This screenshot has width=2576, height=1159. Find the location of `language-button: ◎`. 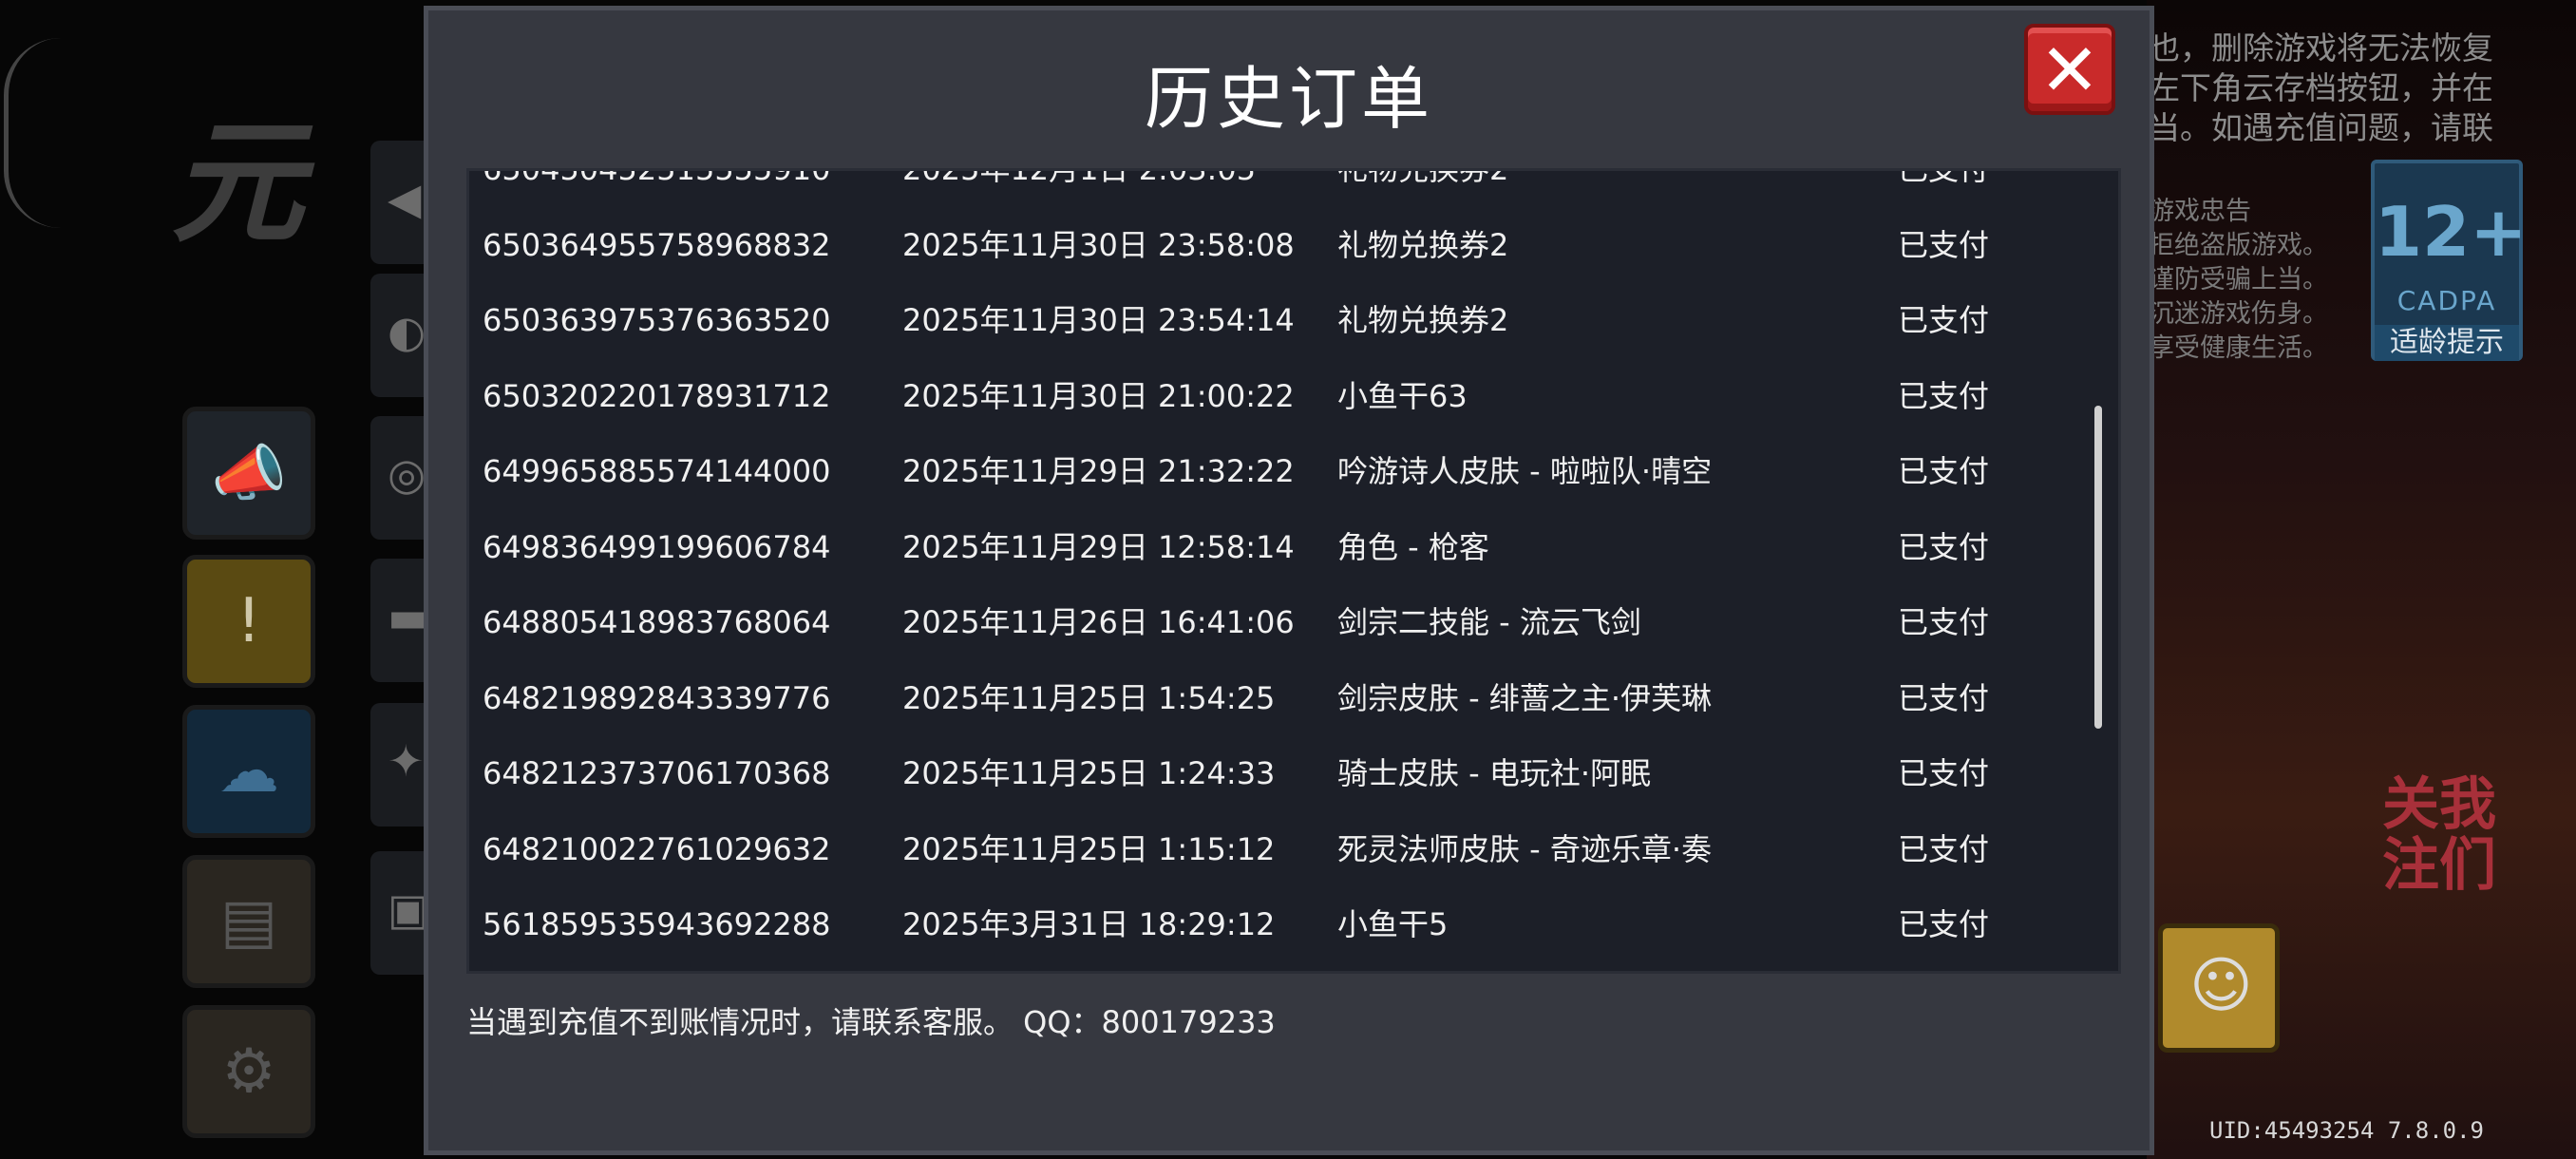

language-button: ◎ is located at coordinates (398, 478).